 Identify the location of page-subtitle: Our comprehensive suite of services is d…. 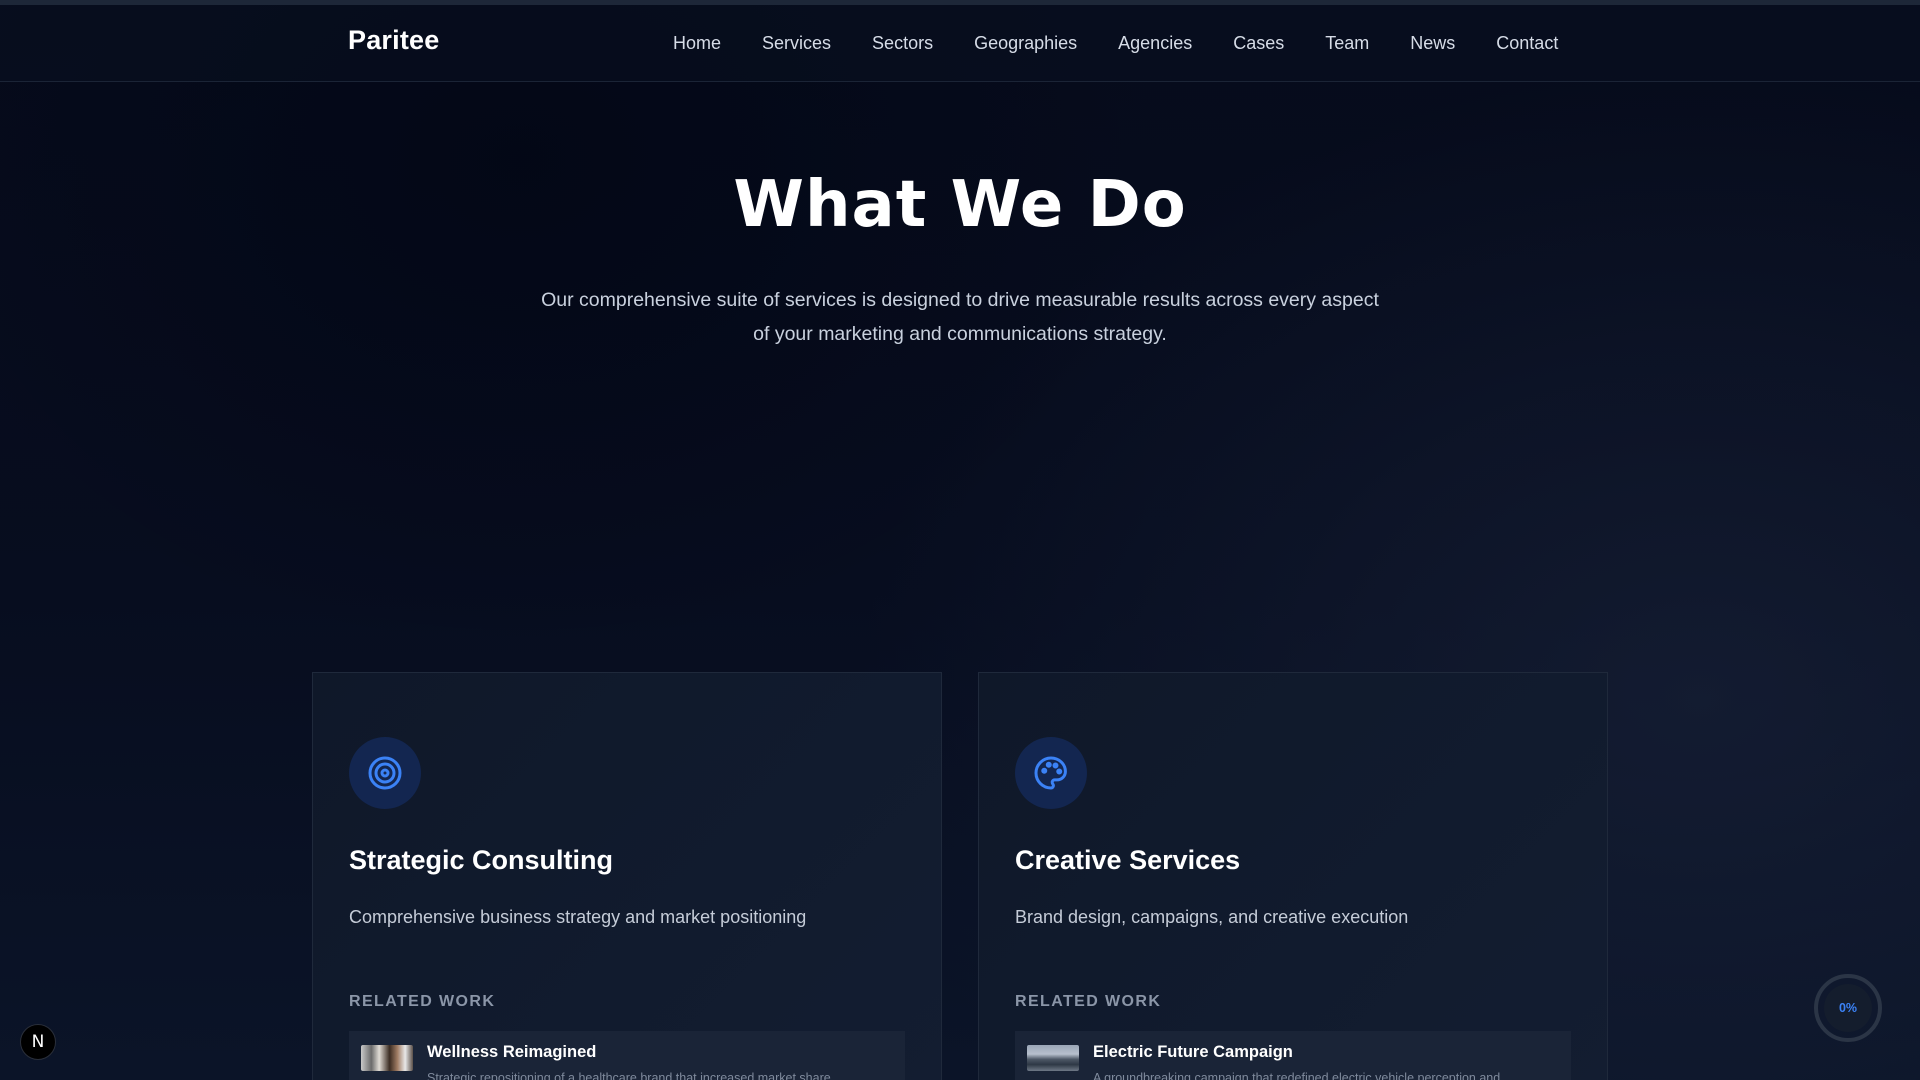
(960, 317).